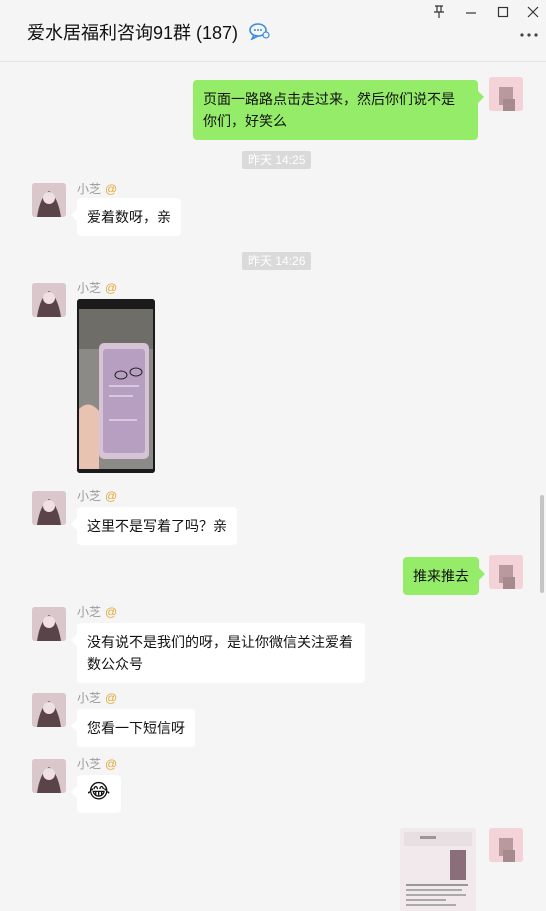 The width and height of the screenshot is (546, 911). I want to click on laughing-emoji-icon: 😂, so click(99, 792).